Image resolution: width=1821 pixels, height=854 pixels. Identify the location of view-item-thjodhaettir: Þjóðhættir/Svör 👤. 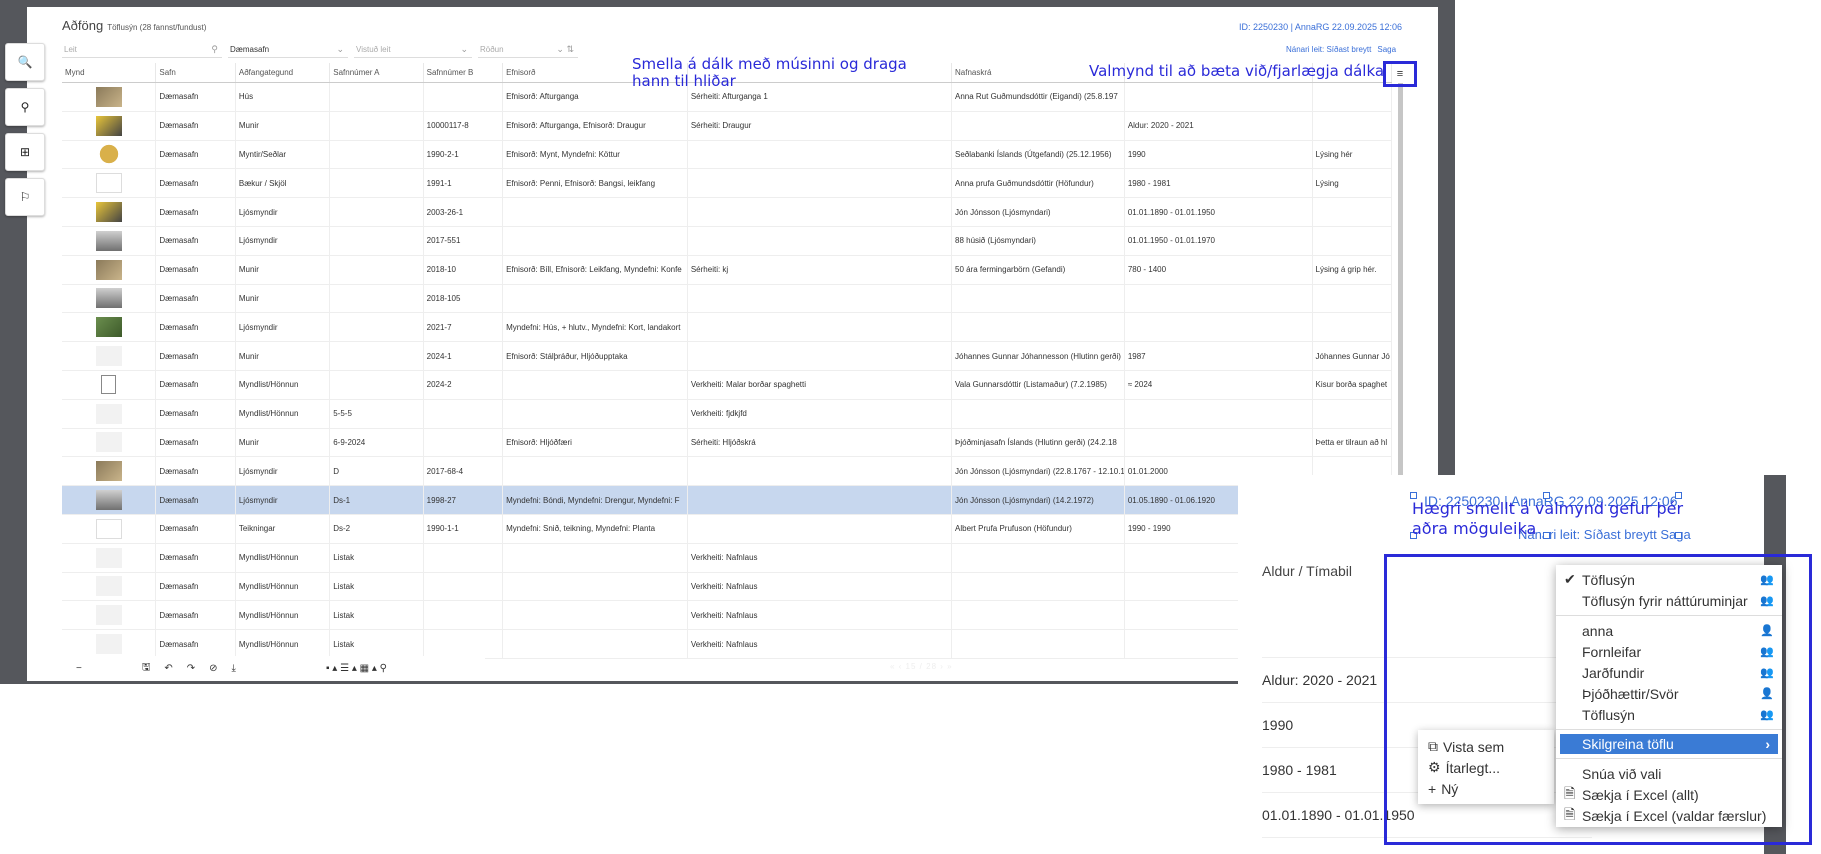
(1669, 693).